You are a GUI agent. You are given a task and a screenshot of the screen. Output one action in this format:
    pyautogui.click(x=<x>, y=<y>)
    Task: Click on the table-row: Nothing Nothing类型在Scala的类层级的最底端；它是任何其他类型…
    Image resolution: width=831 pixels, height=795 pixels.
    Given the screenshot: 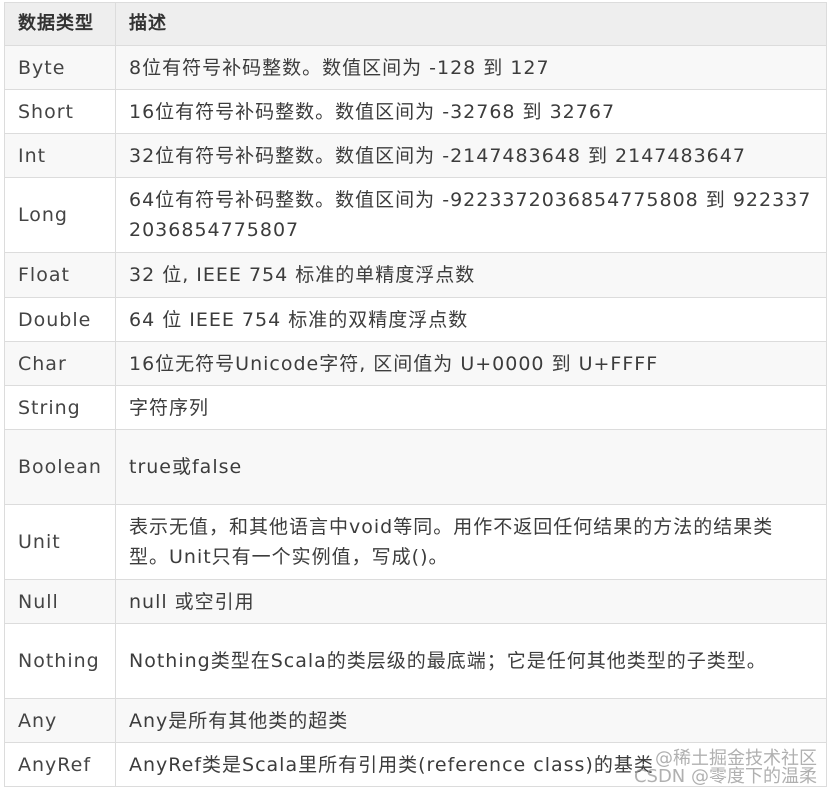 What is the action you would take?
    pyautogui.click(x=415, y=661)
    